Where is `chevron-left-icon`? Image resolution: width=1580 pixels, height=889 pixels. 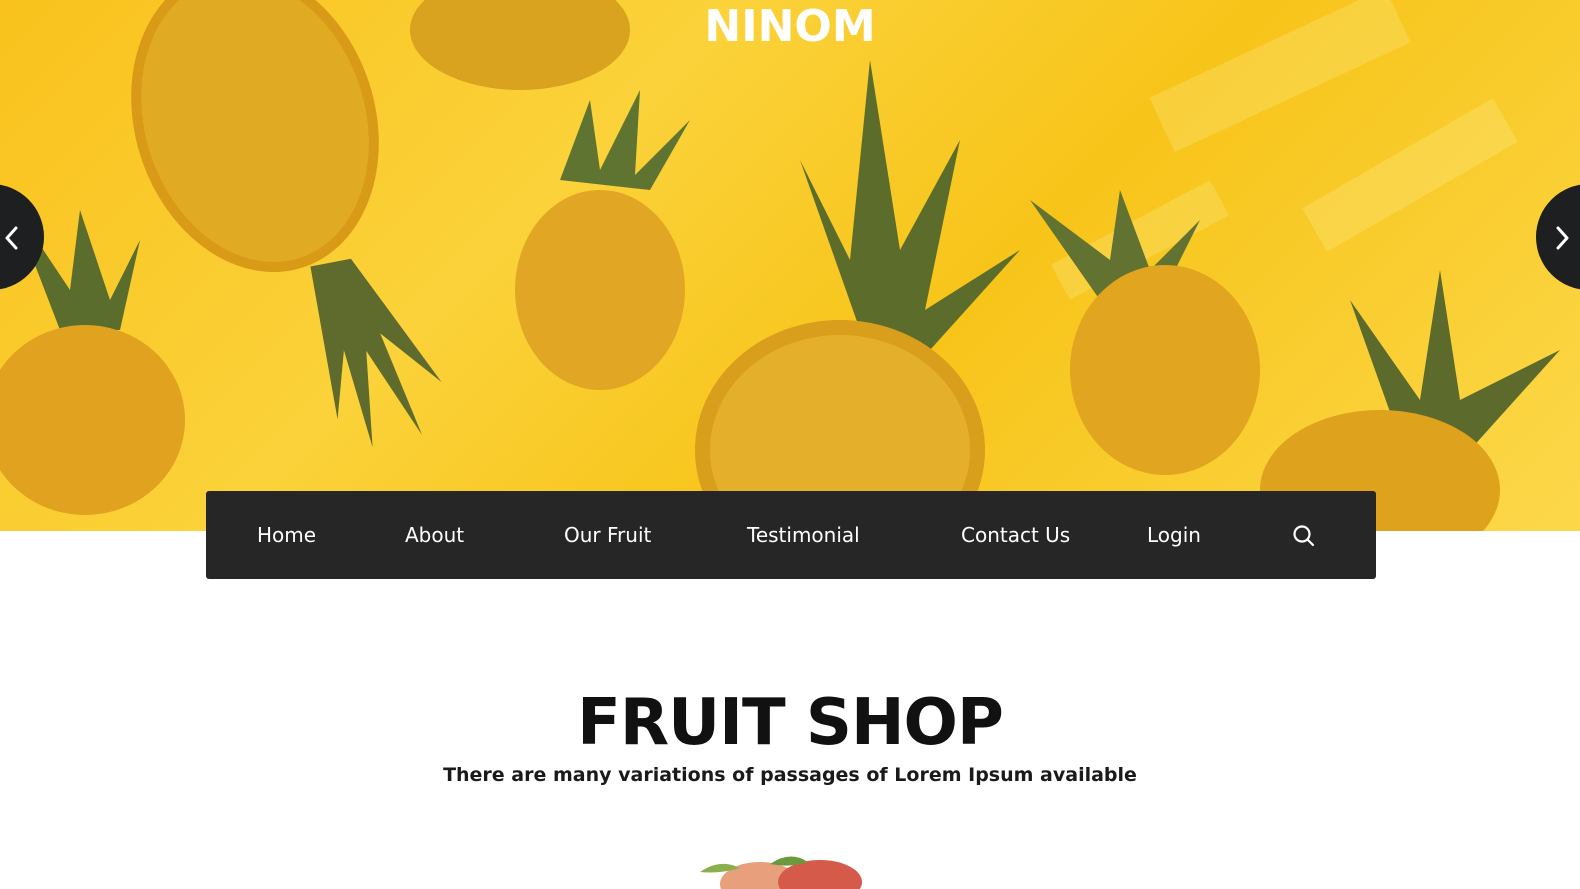 chevron-left-icon is located at coordinates (11, 238).